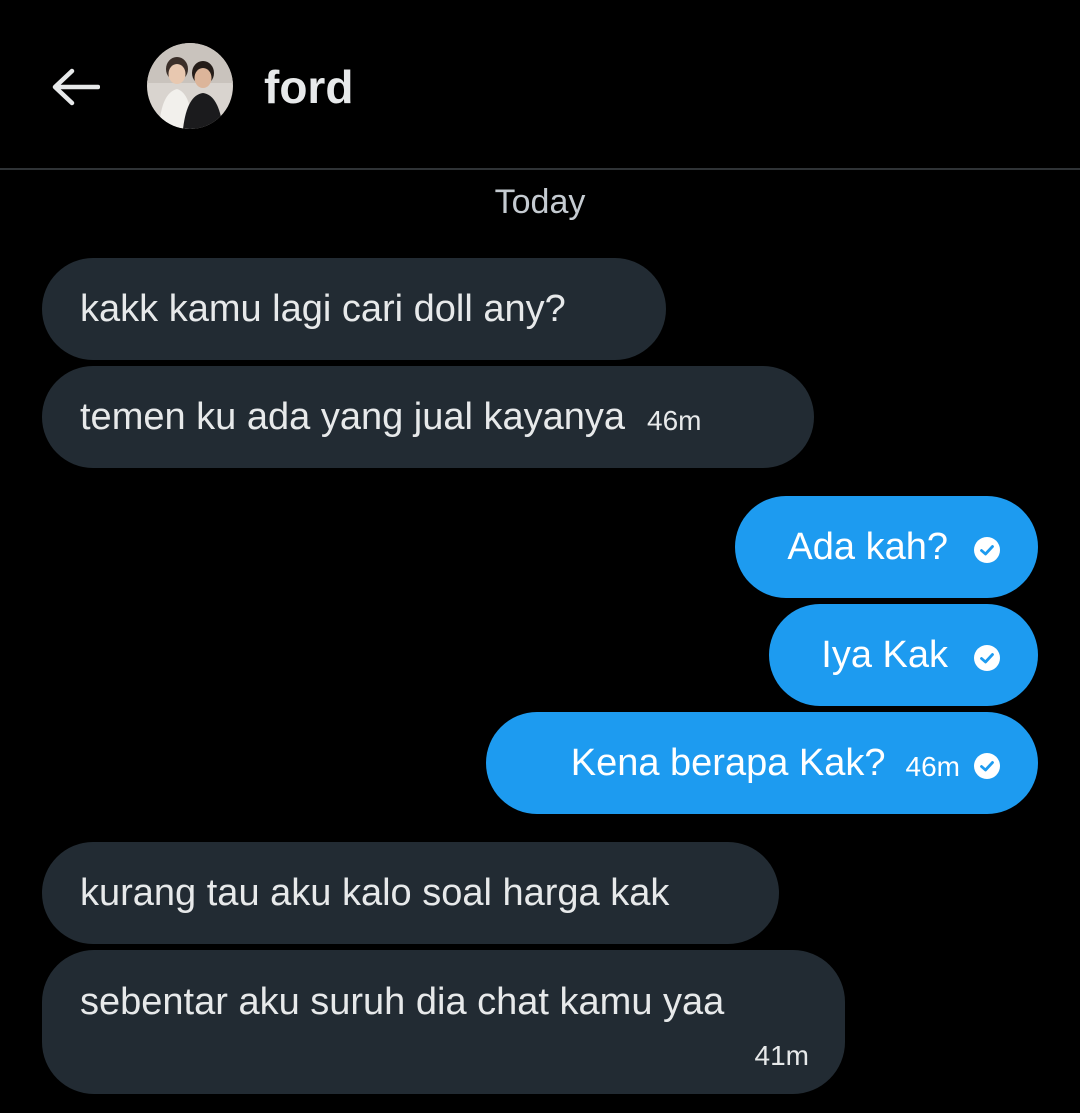 The height and width of the screenshot is (1113, 1080). I want to click on message-text: temen ku ada yang jual kayanya, so click(353, 417).